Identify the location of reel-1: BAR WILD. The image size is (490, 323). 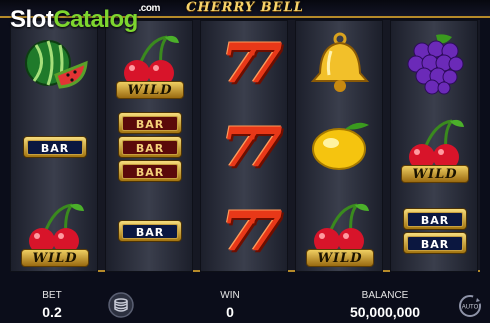
(54, 146).